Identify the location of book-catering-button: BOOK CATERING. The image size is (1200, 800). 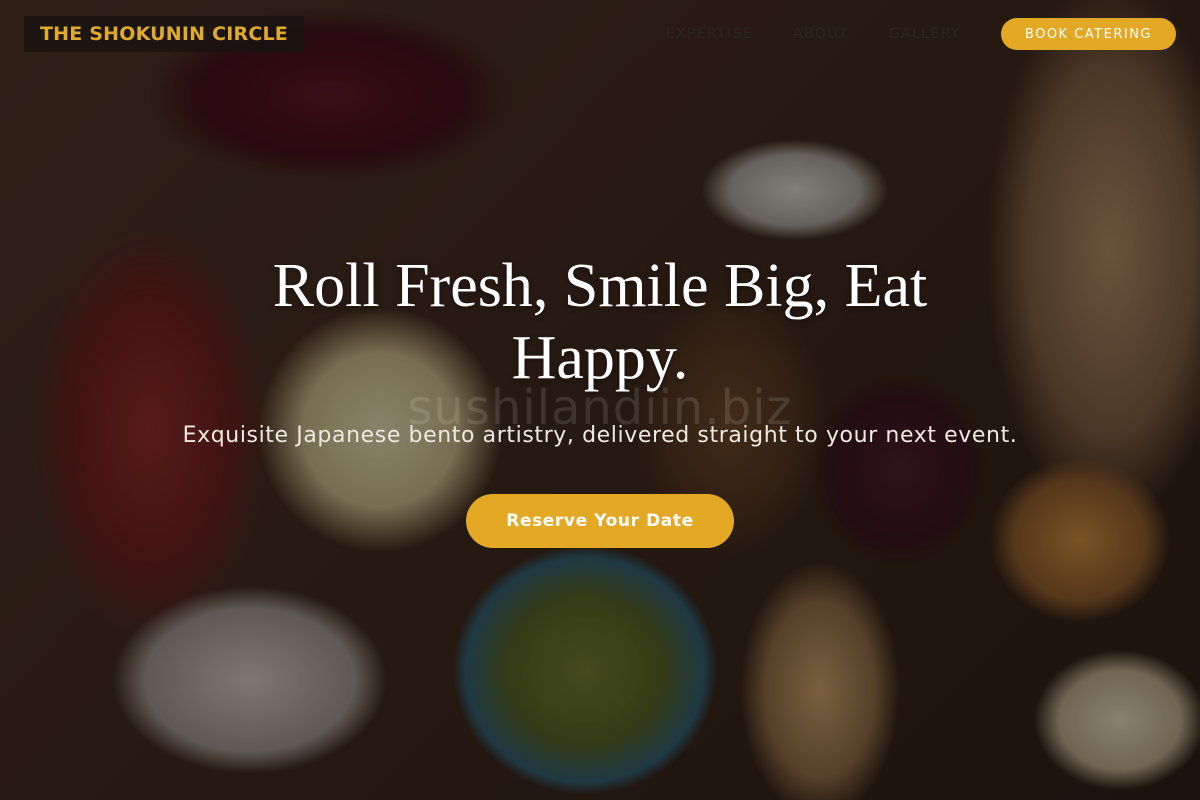
(1088, 34).